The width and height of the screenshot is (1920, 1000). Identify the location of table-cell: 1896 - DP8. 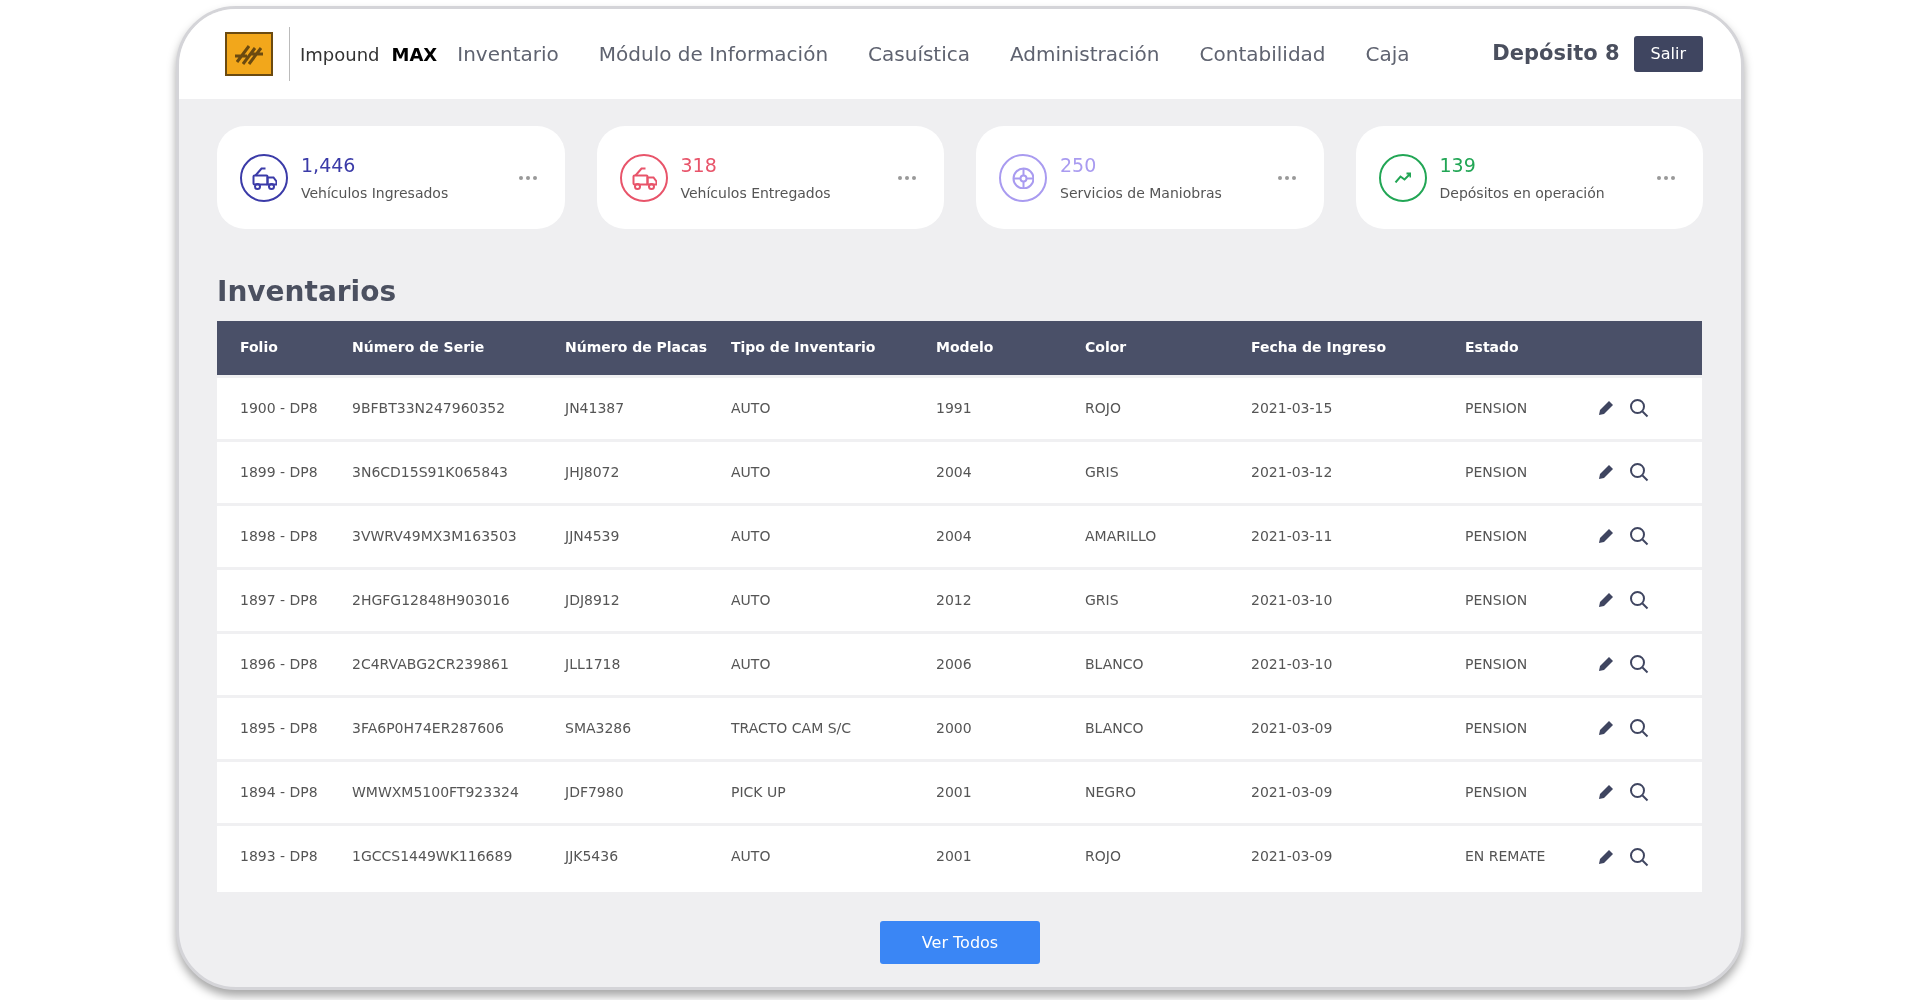
(284, 664).